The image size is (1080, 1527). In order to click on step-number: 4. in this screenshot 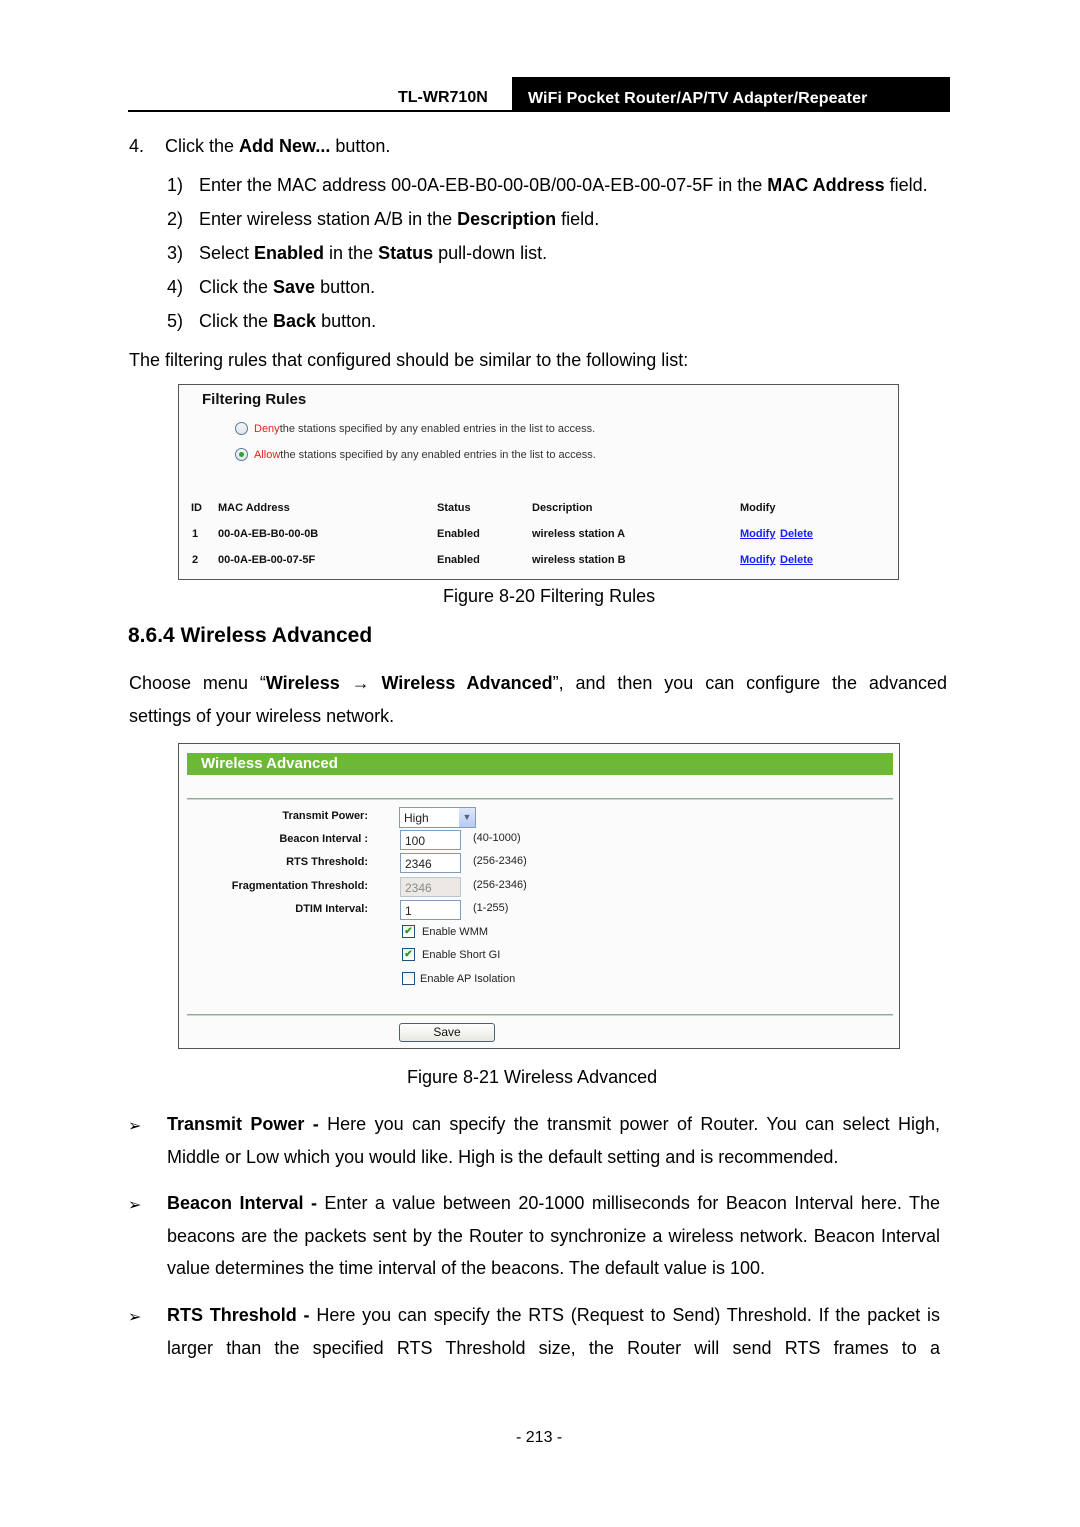, I will do `click(137, 146)`.